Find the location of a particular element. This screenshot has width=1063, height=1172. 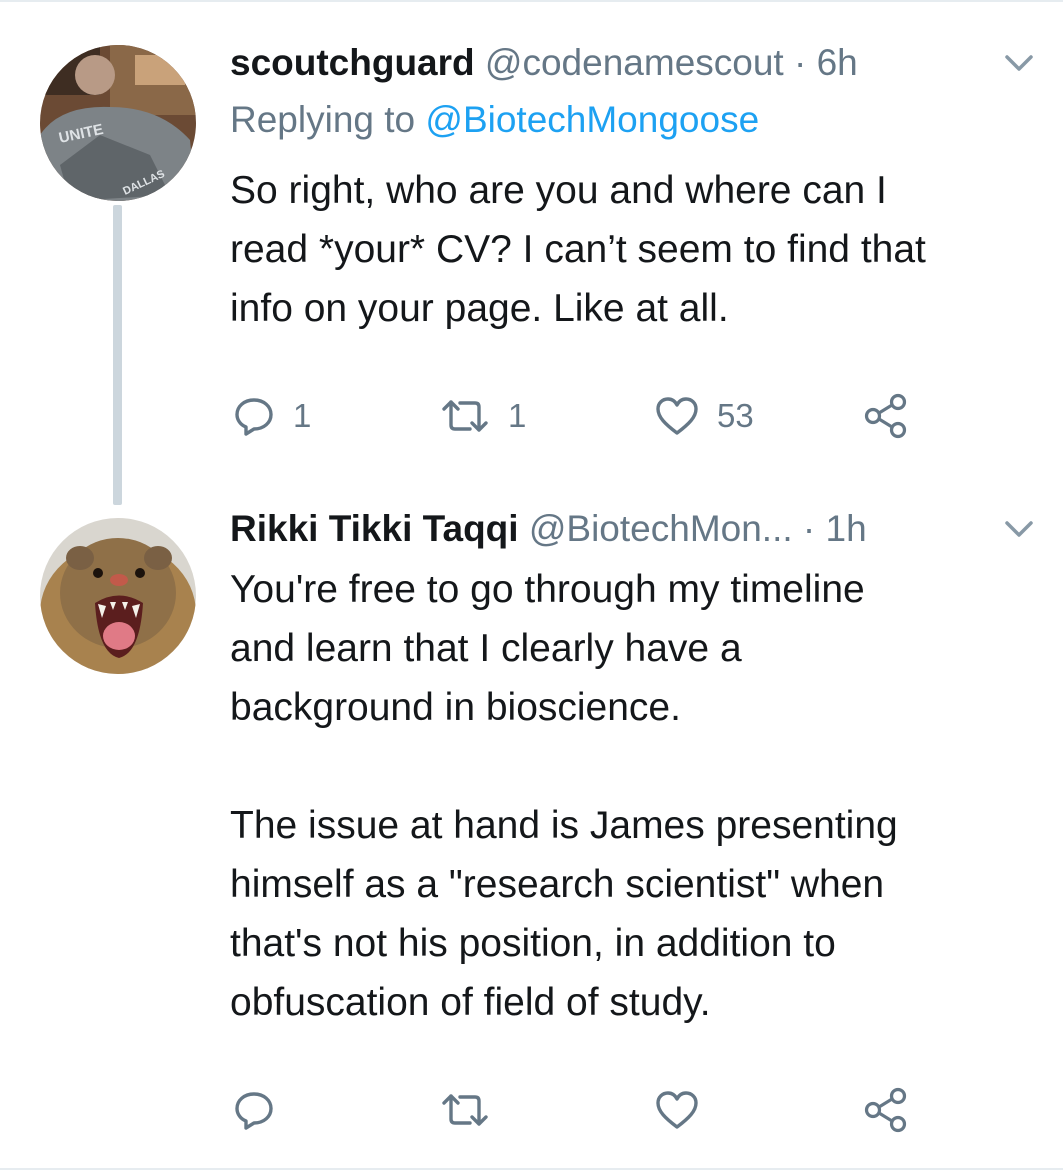

replying-to-prefix: Replying to is located at coordinates (323, 119).